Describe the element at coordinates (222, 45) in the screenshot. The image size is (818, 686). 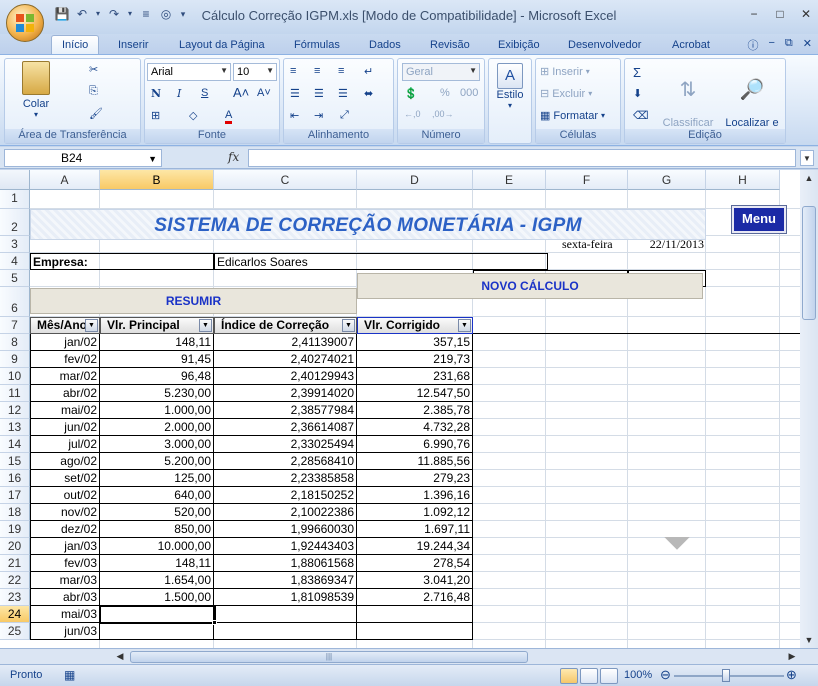
I see `tab-layout: Layout da Página` at that location.